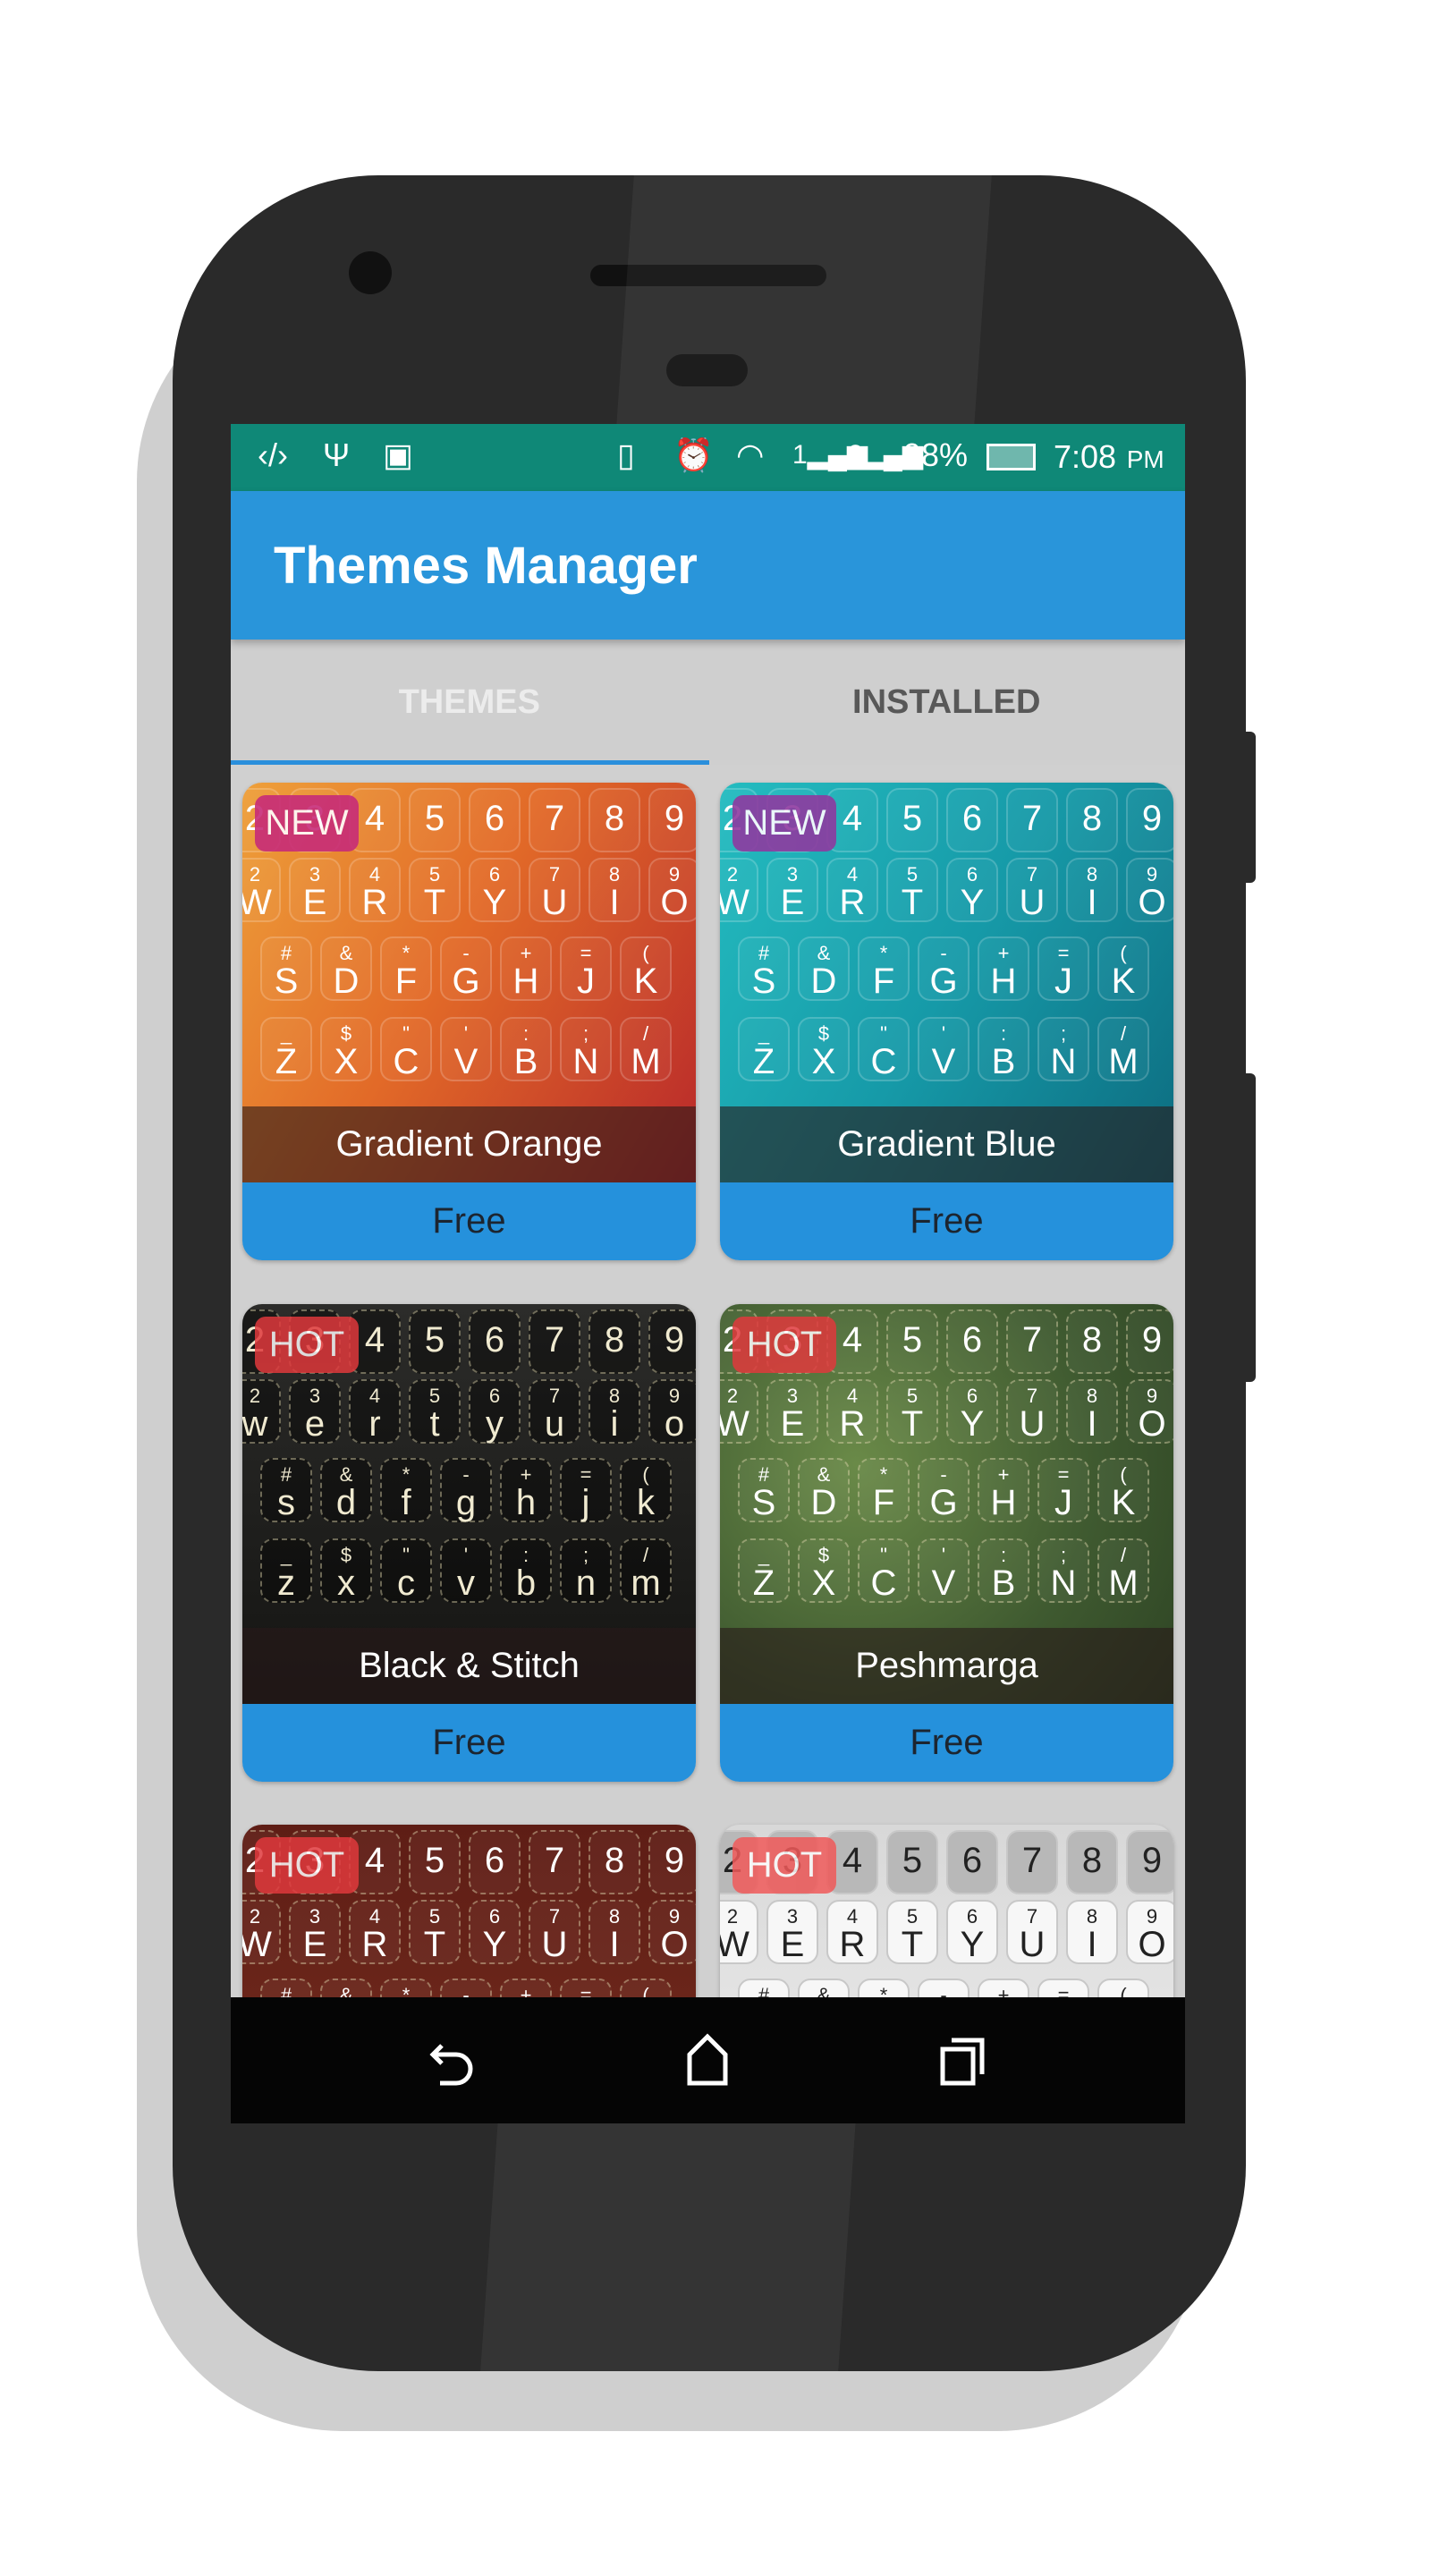 The width and height of the screenshot is (1431, 2576). What do you see at coordinates (947, 702) in the screenshot?
I see `tab-installed: INSTALLED` at bounding box center [947, 702].